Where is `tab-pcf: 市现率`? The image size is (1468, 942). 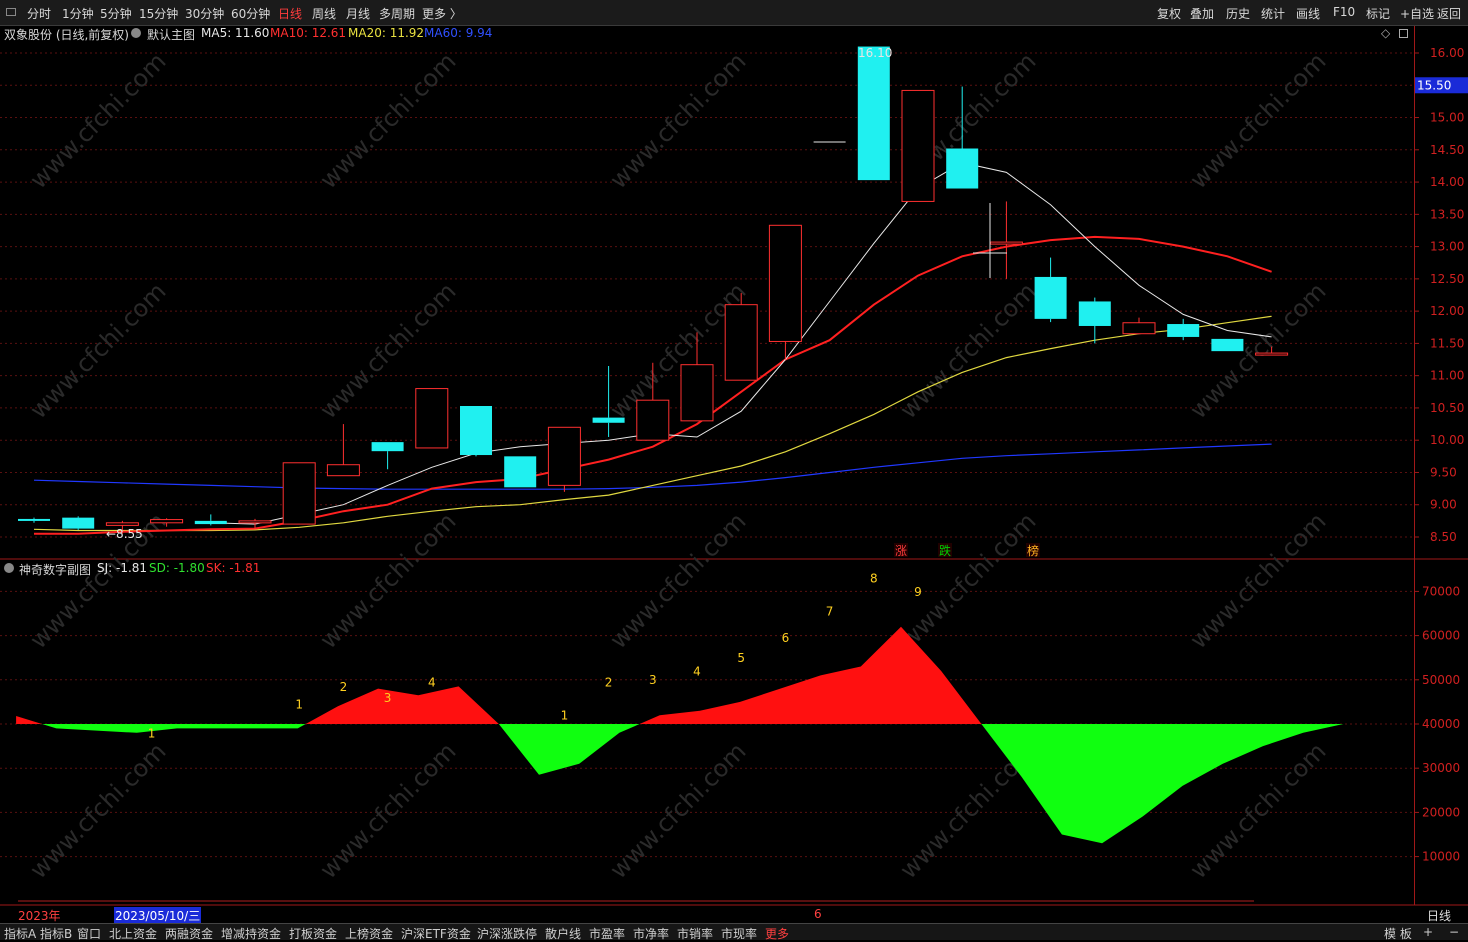 tab-pcf: 市现率 is located at coordinates (739, 933).